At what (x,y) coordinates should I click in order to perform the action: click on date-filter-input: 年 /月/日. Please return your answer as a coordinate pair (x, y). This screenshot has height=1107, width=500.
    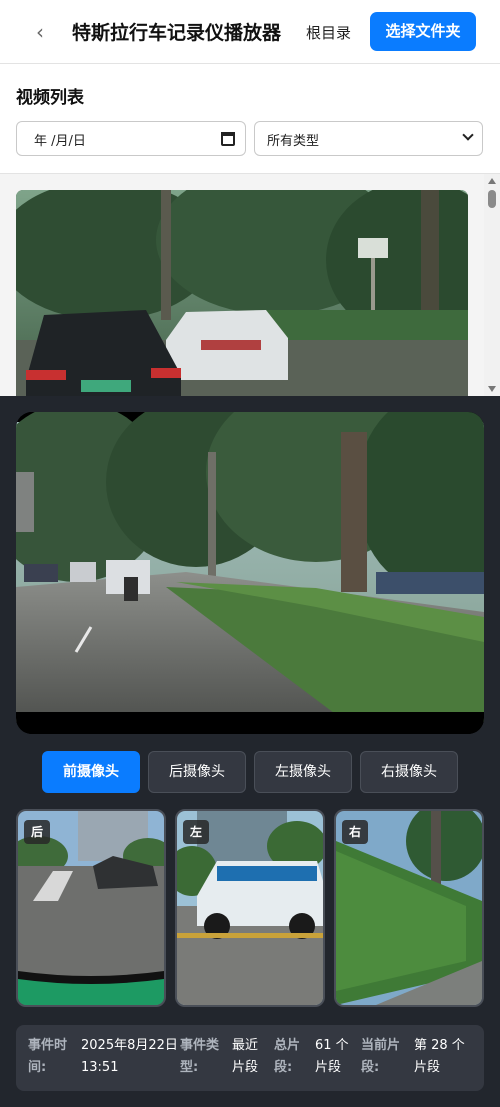
    Looking at the image, I should click on (131, 138).